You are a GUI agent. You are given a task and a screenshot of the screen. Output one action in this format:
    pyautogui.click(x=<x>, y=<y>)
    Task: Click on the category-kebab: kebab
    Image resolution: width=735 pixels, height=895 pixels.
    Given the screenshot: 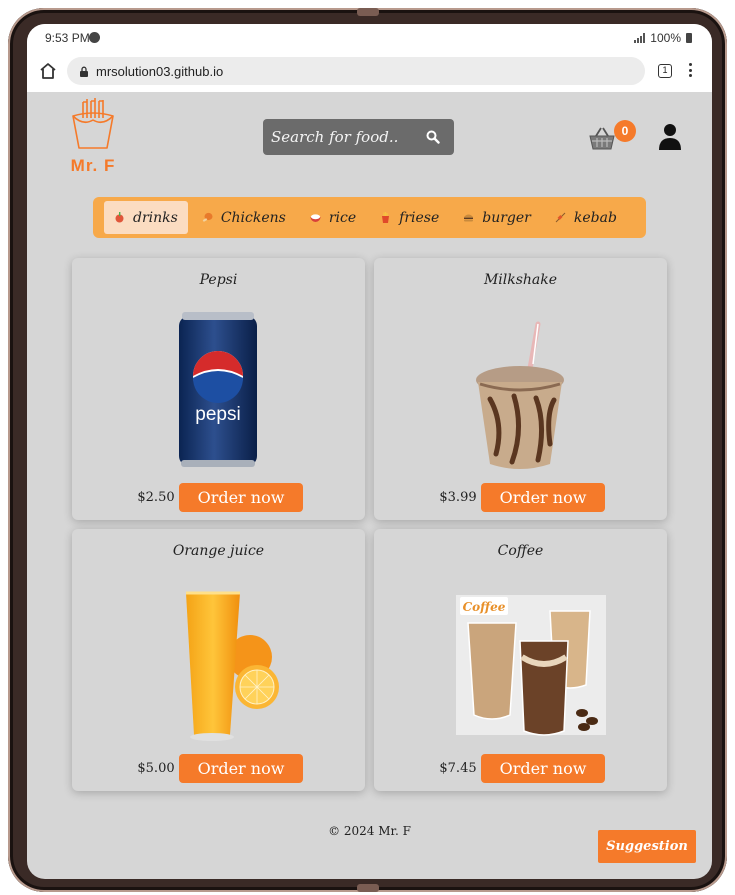 What is the action you would take?
    pyautogui.click(x=586, y=217)
    